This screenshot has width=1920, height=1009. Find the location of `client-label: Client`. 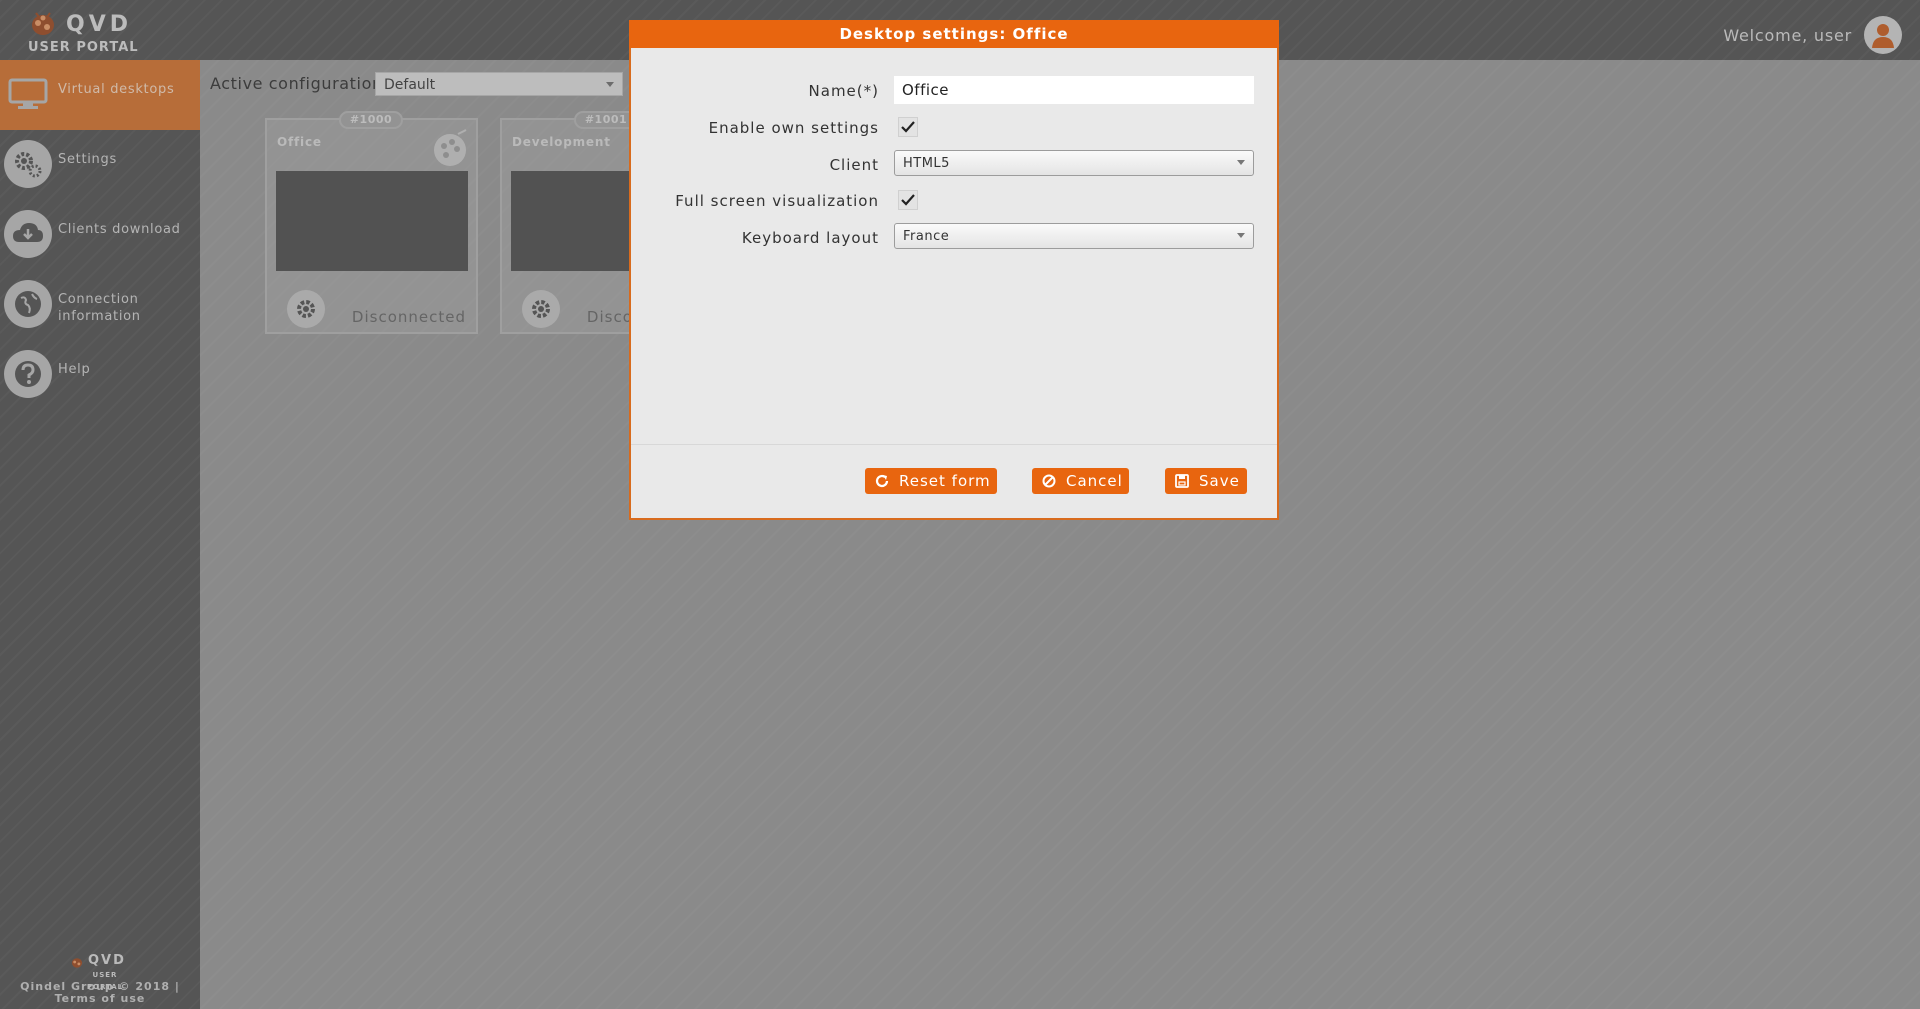

client-label: Client is located at coordinates (854, 165).